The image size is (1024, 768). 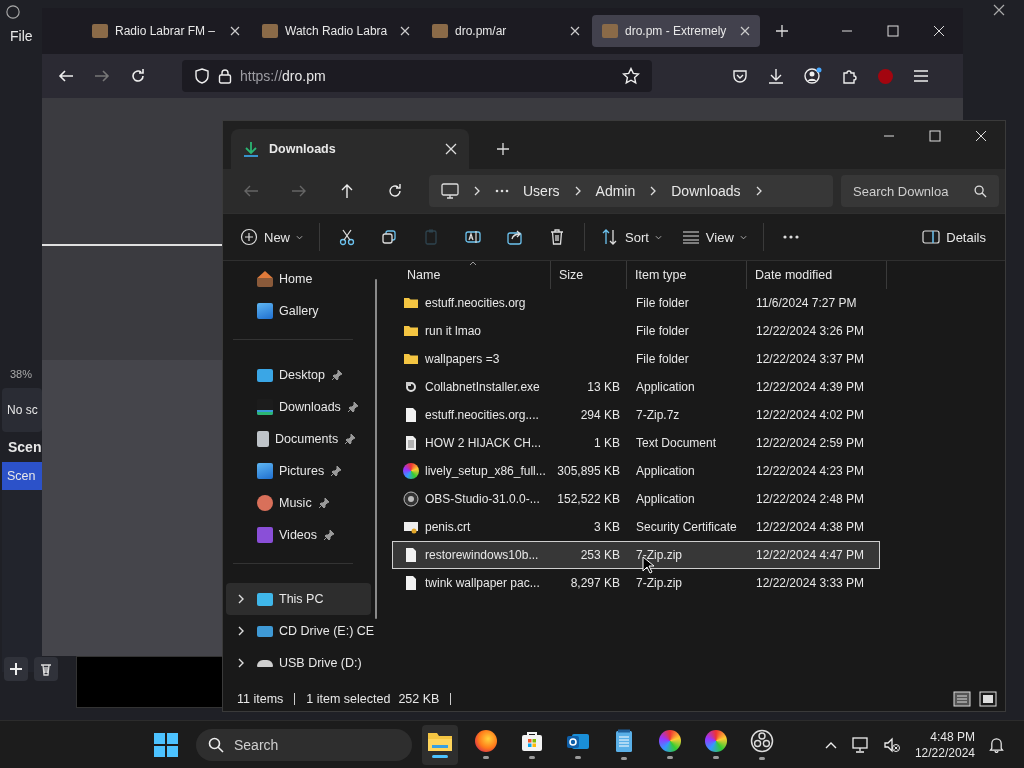 What do you see at coordinates (830, 744) in the screenshot?
I see `chevron-up-icon` at bounding box center [830, 744].